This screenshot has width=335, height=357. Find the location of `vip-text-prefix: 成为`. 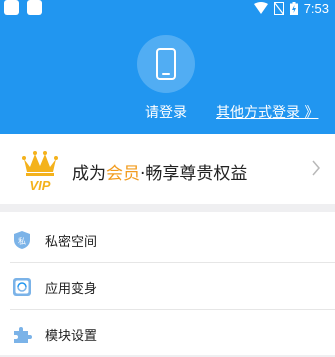

vip-text-prefix: 成为 is located at coordinates (89, 174).